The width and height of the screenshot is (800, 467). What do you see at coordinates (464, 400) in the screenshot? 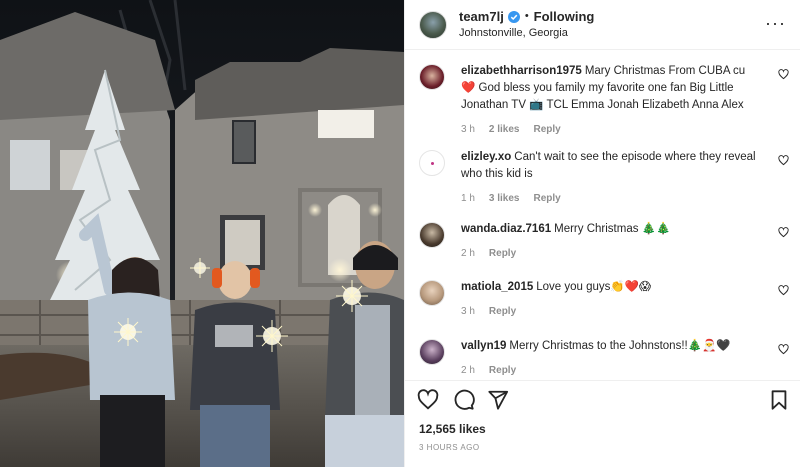
I see `comment-icon` at bounding box center [464, 400].